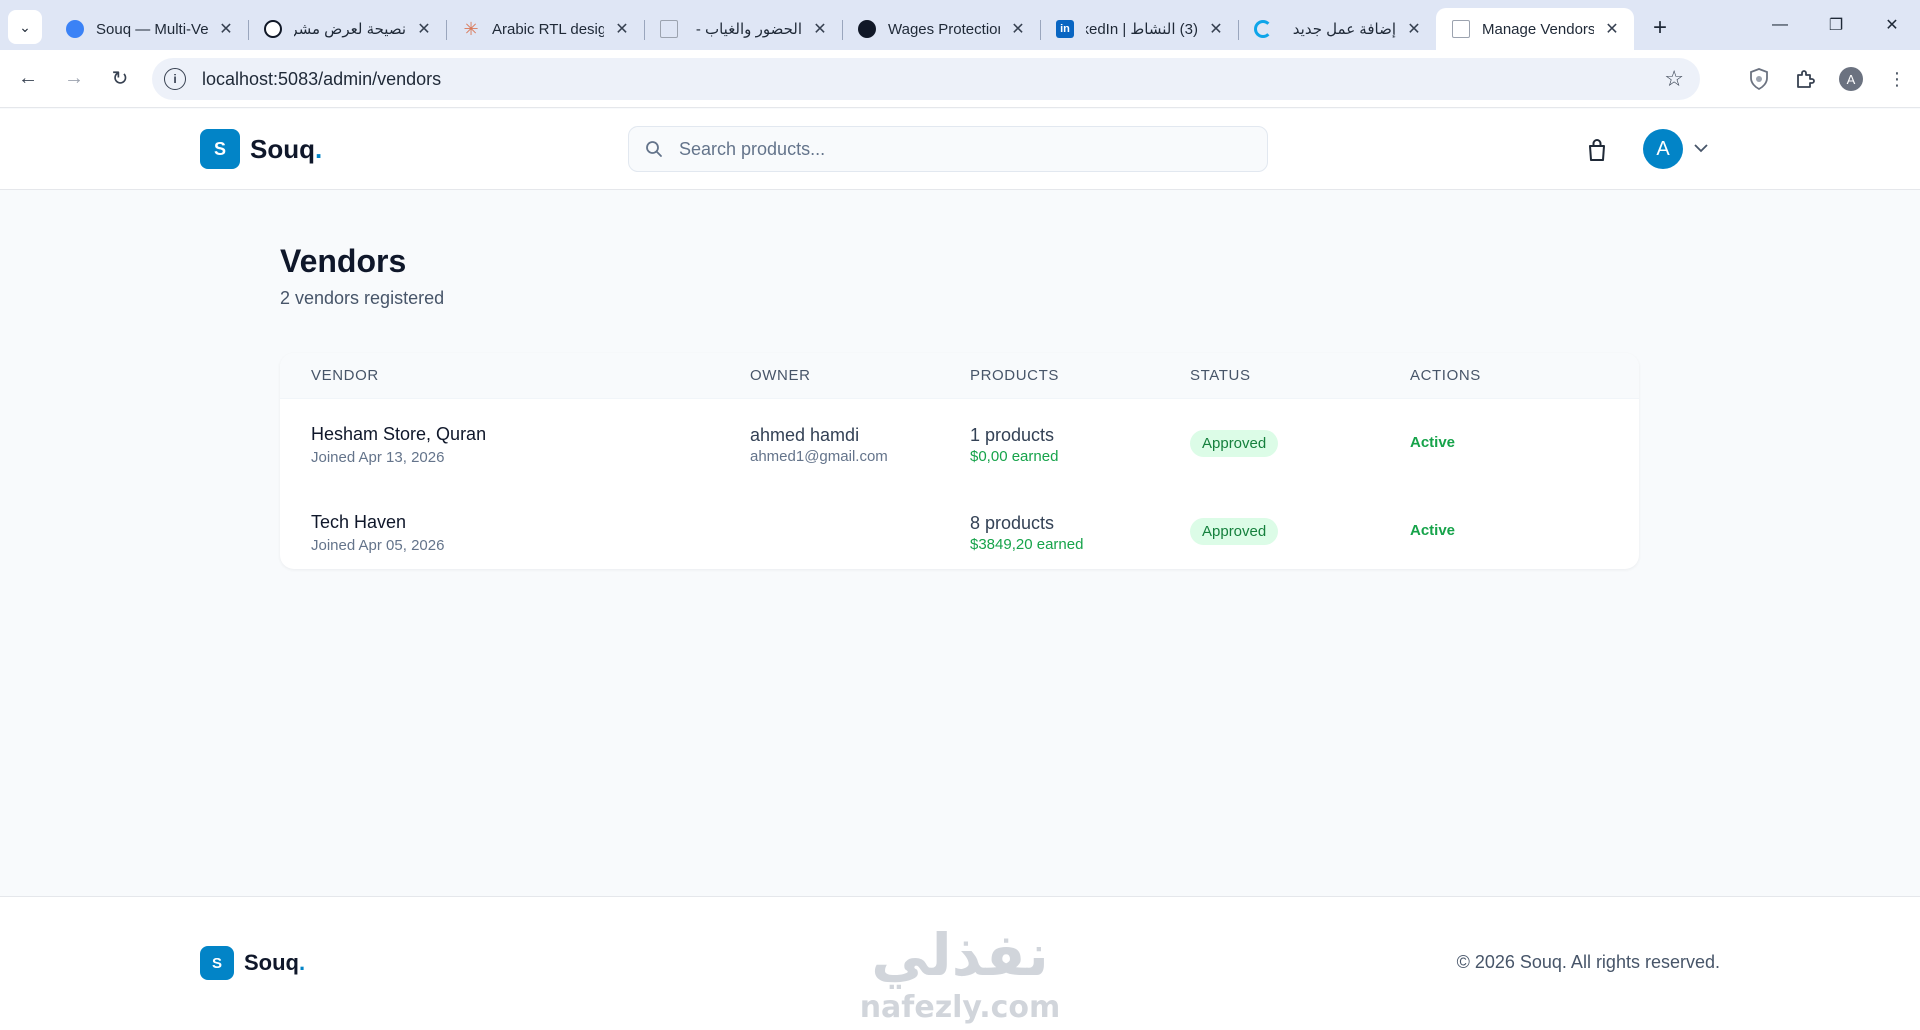  Describe the element at coordinates (1014, 375) in the screenshot. I see `column-header-products: Products` at that location.